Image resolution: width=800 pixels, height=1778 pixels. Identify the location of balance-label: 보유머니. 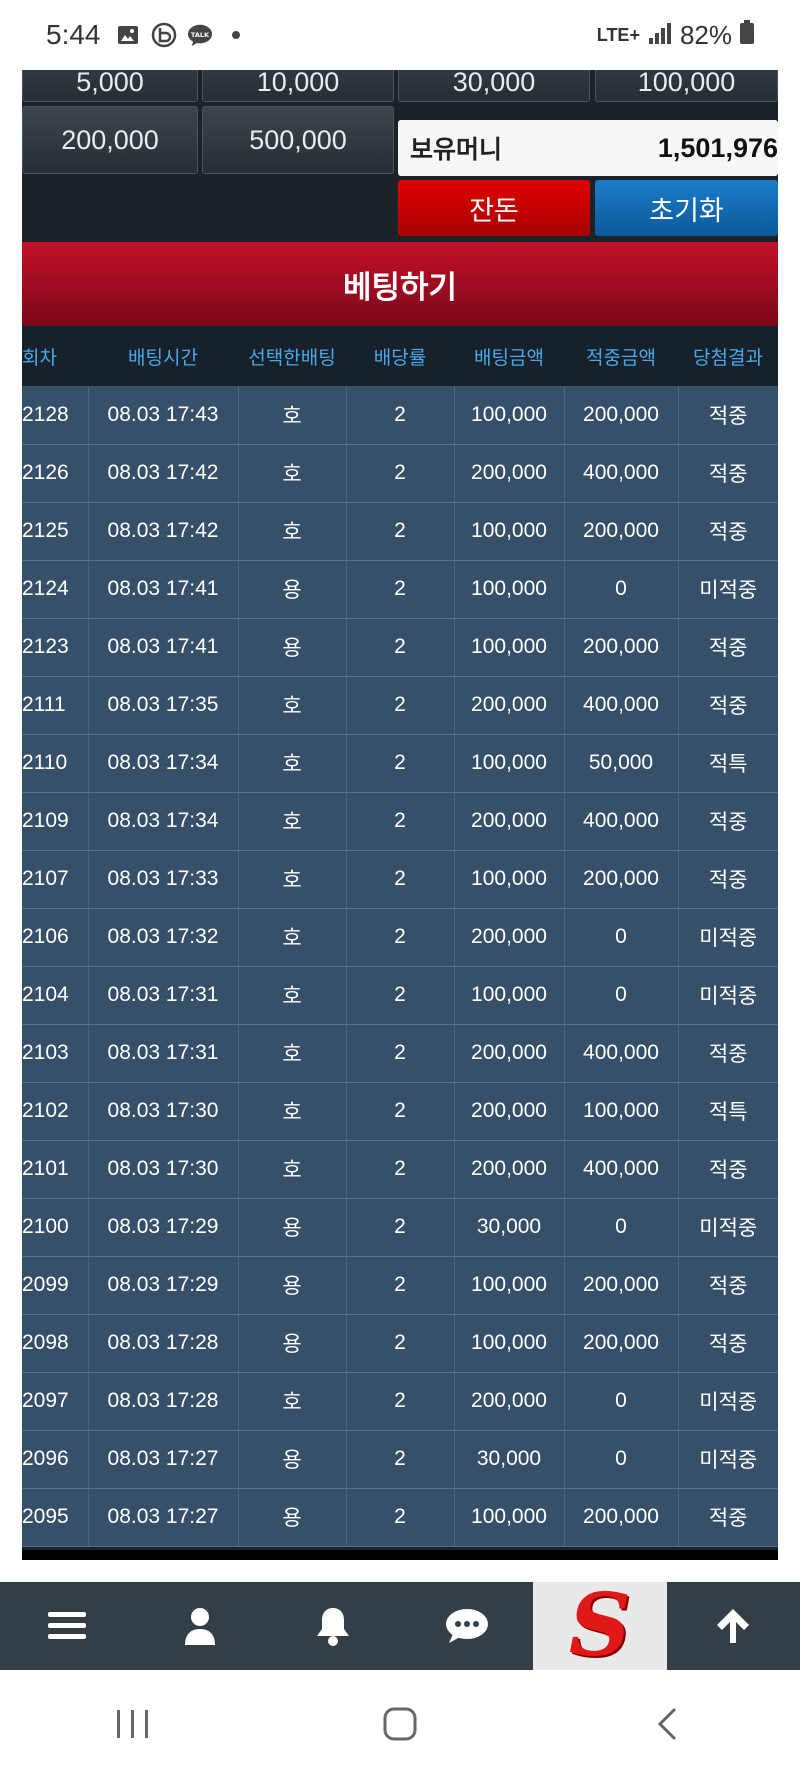
(456, 149).